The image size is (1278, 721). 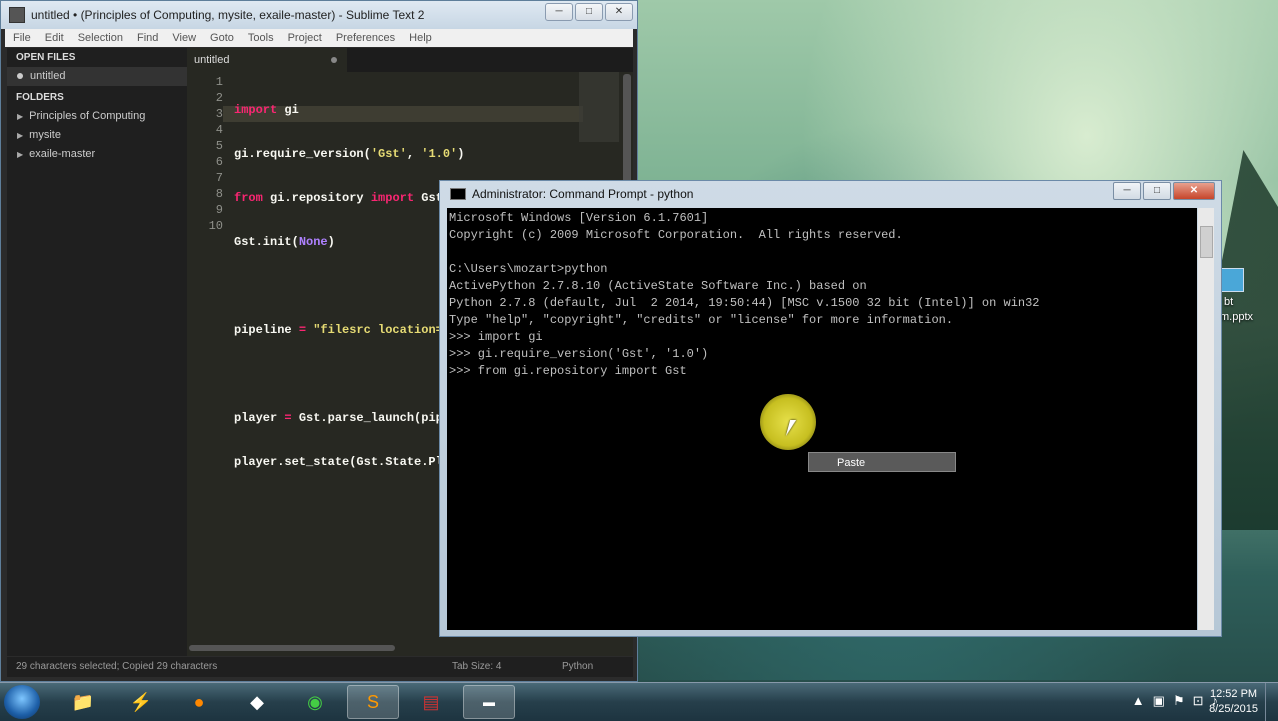 I want to click on sidebar-item-untitled: untitled, so click(x=97, y=76).